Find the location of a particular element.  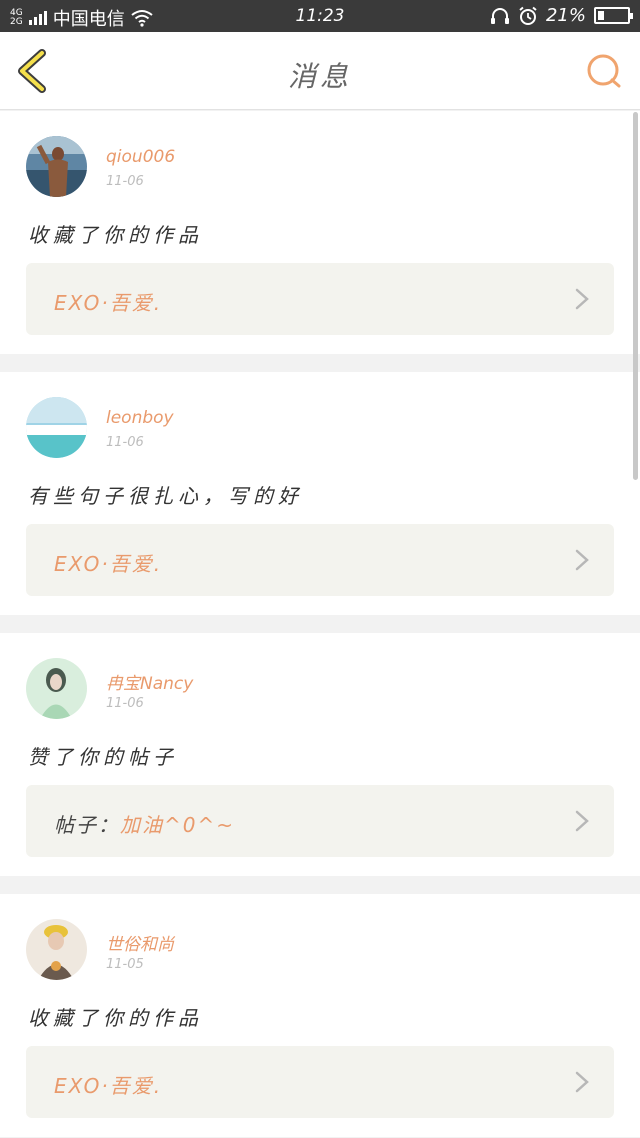

message-text: 赞了你的帖子 is located at coordinates (103, 757).